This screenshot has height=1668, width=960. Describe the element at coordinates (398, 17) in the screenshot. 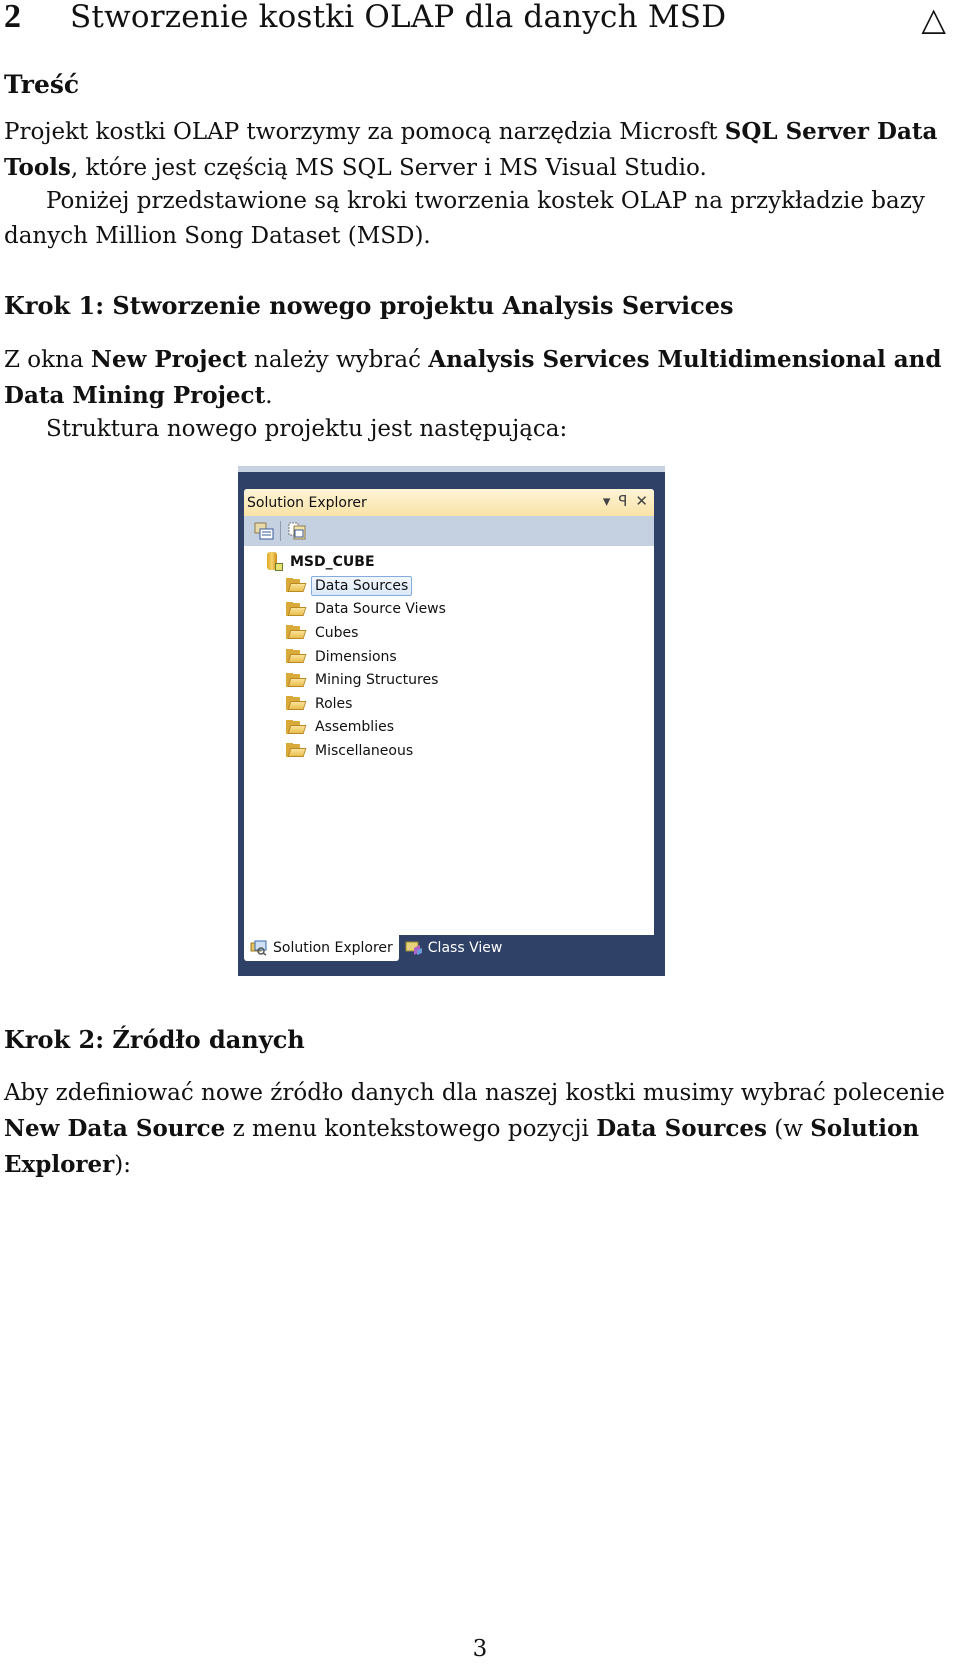

I see `section-title: Stworzenie kostki OLAP dla danych MSD` at that location.